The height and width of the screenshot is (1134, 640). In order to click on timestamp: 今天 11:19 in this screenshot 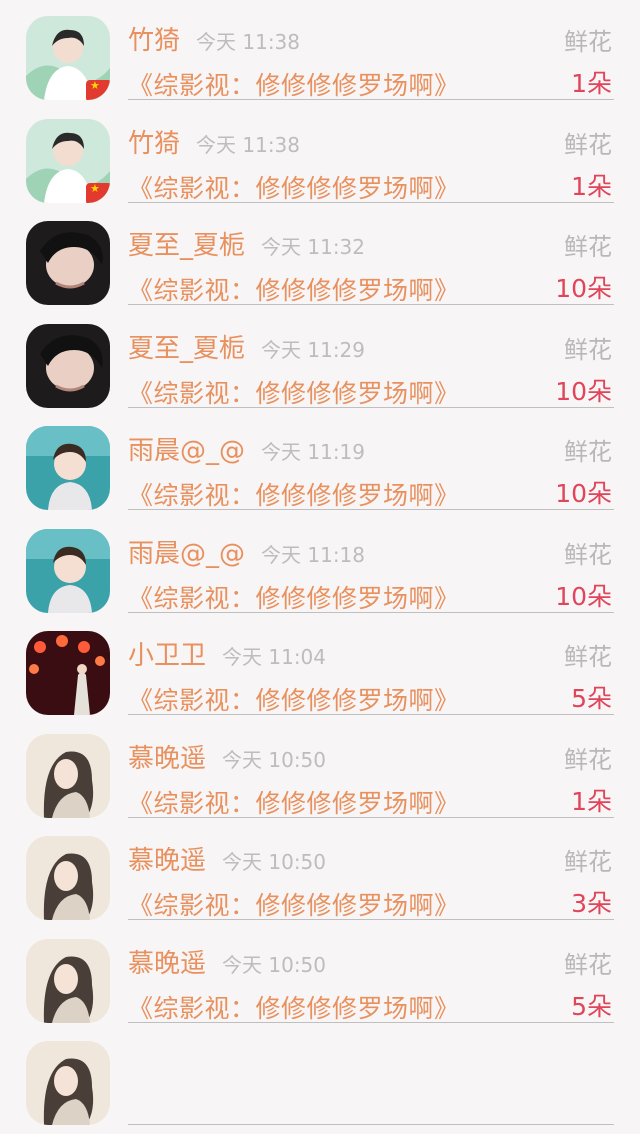, I will do `click(313, 452)`.